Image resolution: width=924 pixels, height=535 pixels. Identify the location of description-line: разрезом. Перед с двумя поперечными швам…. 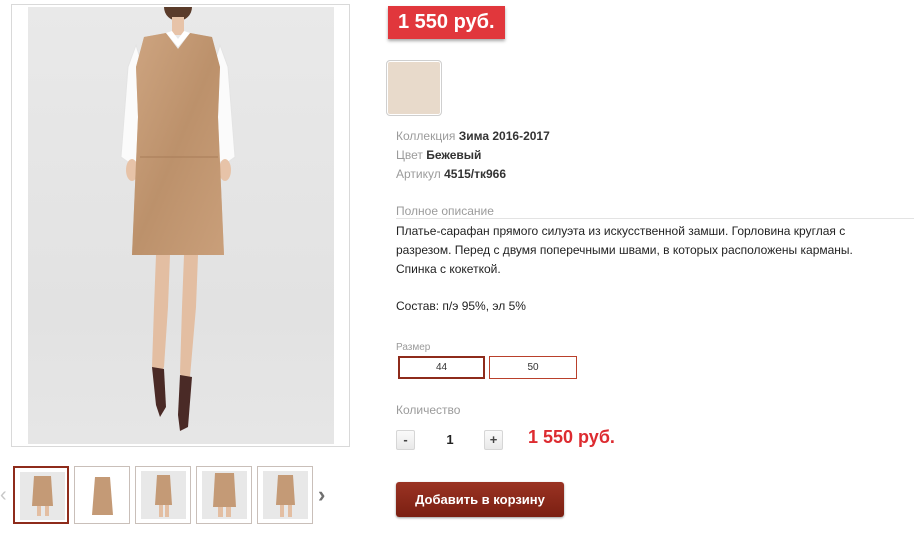
(624, 250).